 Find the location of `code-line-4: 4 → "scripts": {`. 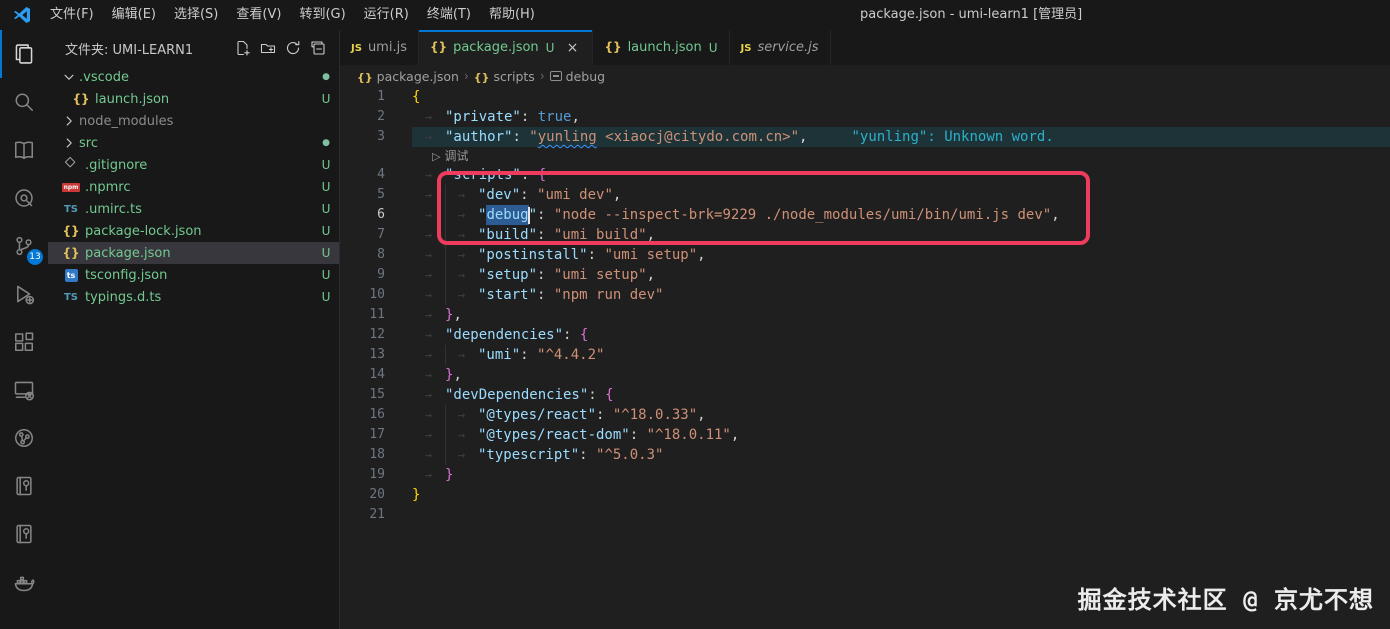

code-line-4: 4 → "scripts": { is located at coordinates (865, 175).